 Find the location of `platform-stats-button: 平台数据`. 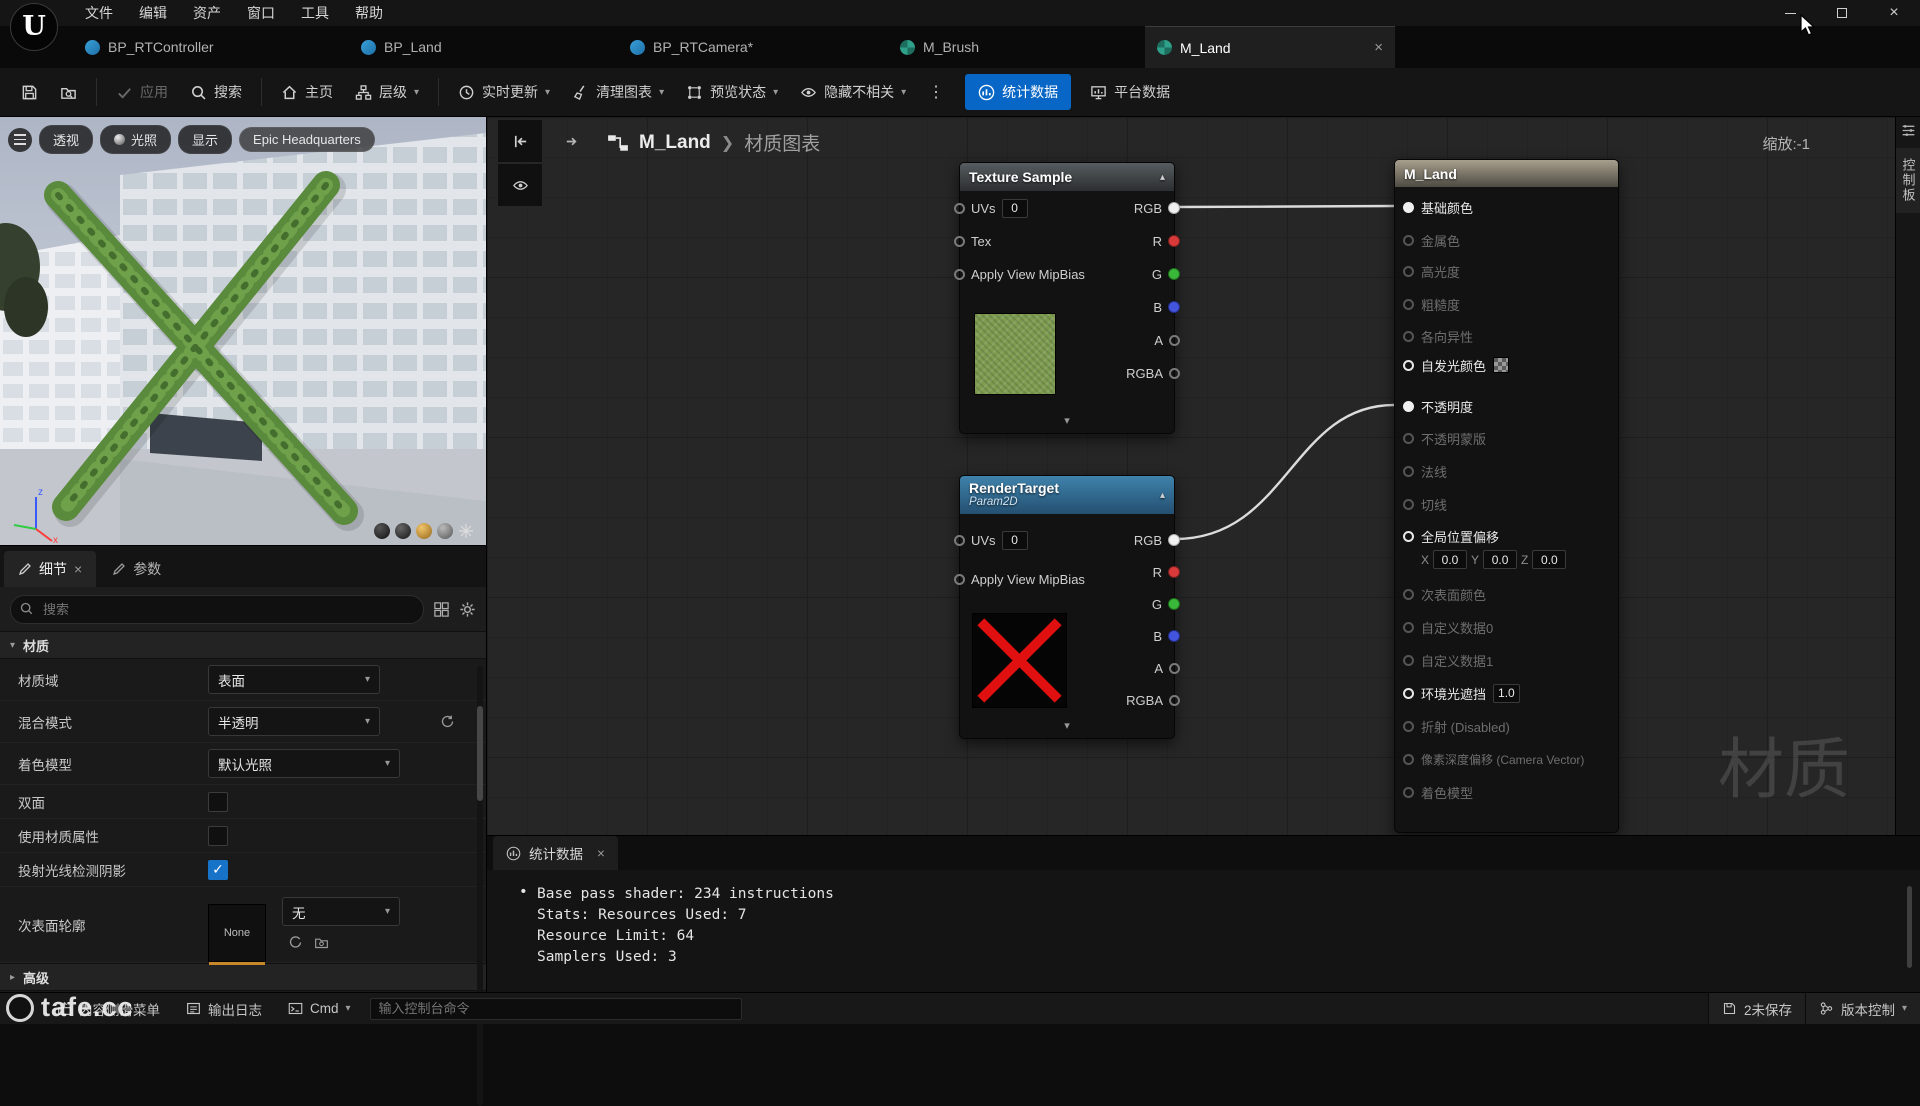

platform-stats-button: 平台数据 is located at coordinates (1130, 92).